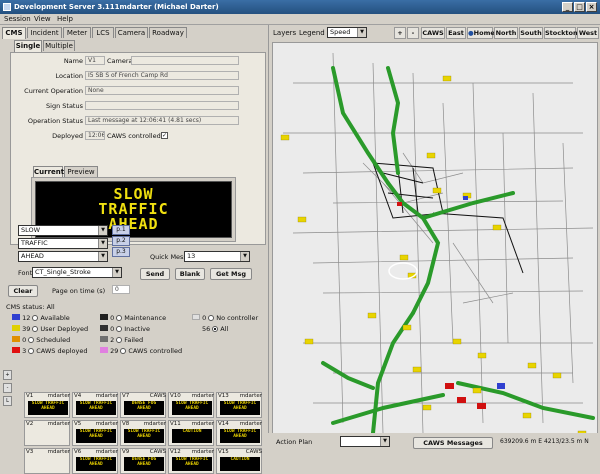 Image resolution: width=600 pixels, height=474 pixels. I want to click on sign-thumbnail: V5 mdarter SLOW TRAFFIC AHEAD, so click(95, 433).